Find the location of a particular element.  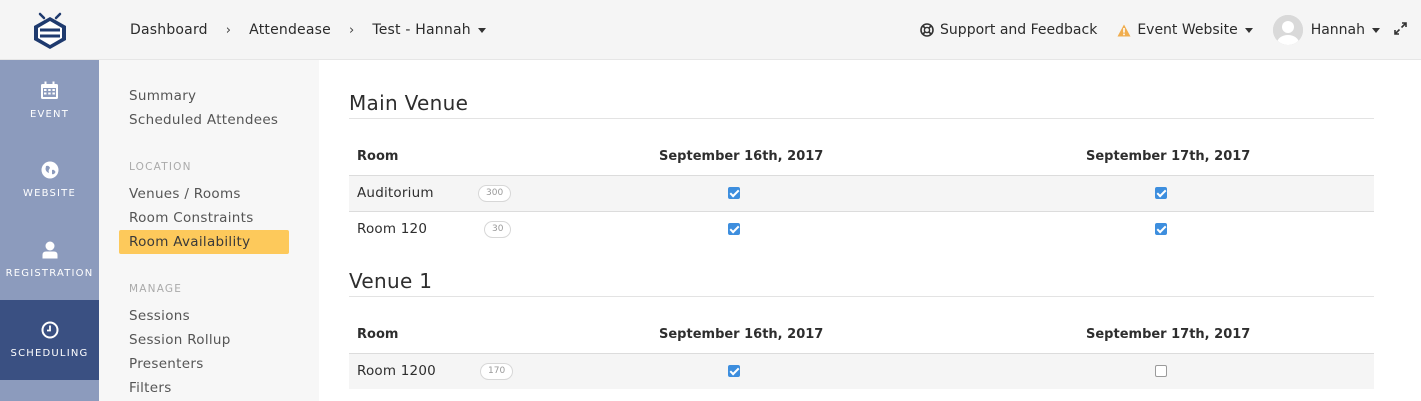

lifebuoy-icon is located at coordinates (927, 30).